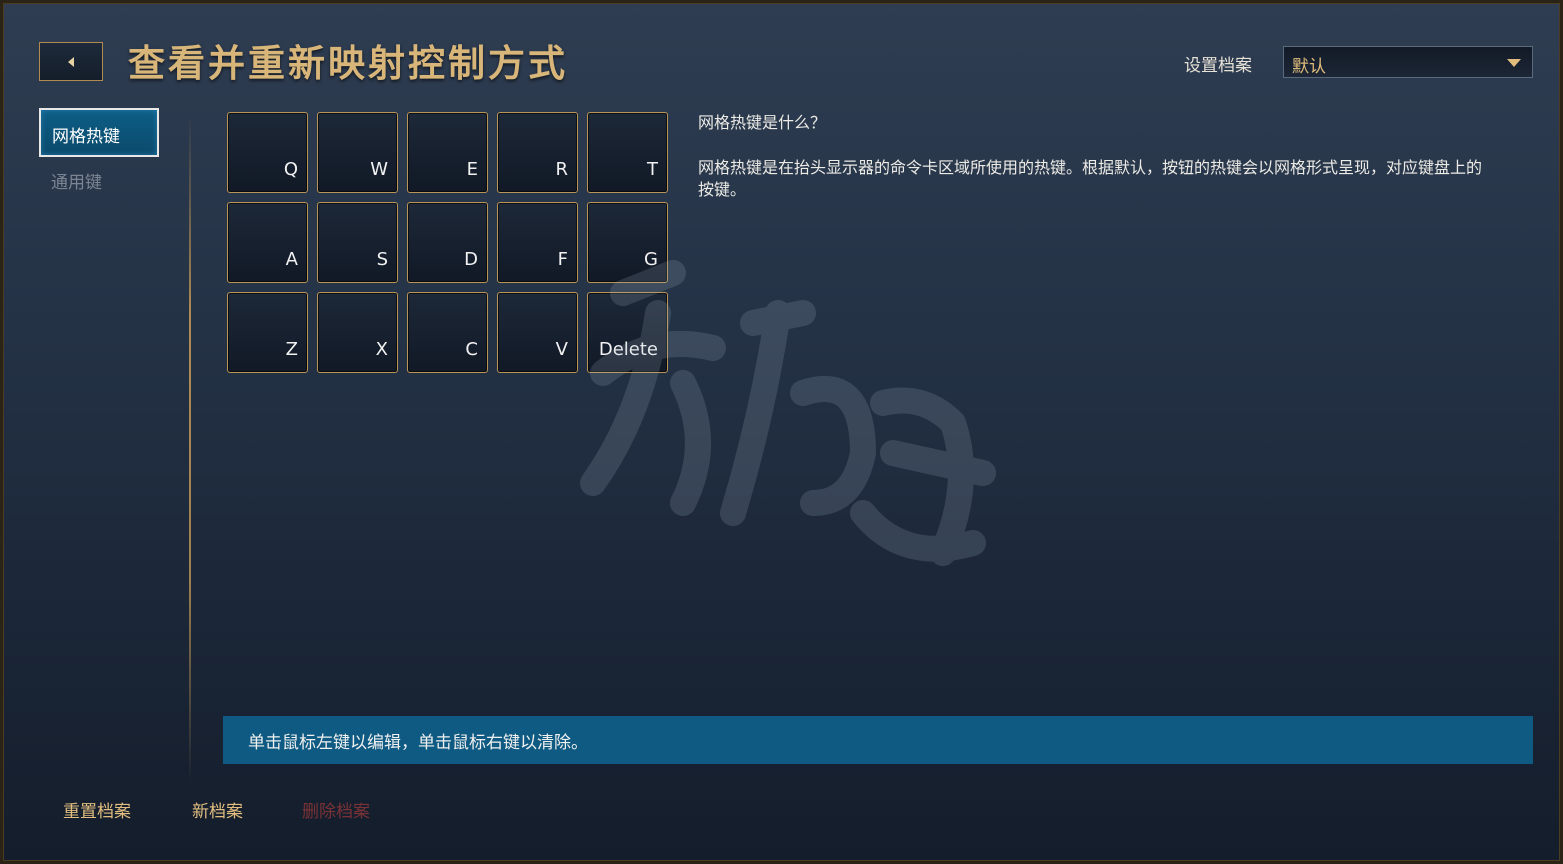 The height and width of the screenshot is (864, 1563). What do you see at coordinates (537, 152) in the screenshot?
I see `hotkey-slot: R` at bounding box center [537, 152].